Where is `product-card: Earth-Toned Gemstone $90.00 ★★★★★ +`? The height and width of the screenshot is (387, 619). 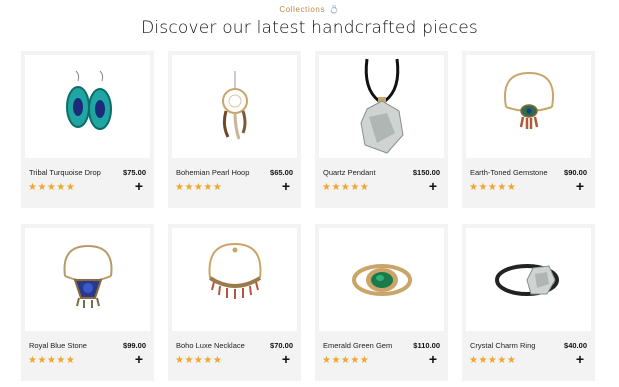 product-card: Earth-Toned Gemstone $90.00 ★★★★★ + is located at coordinates (528, 129).